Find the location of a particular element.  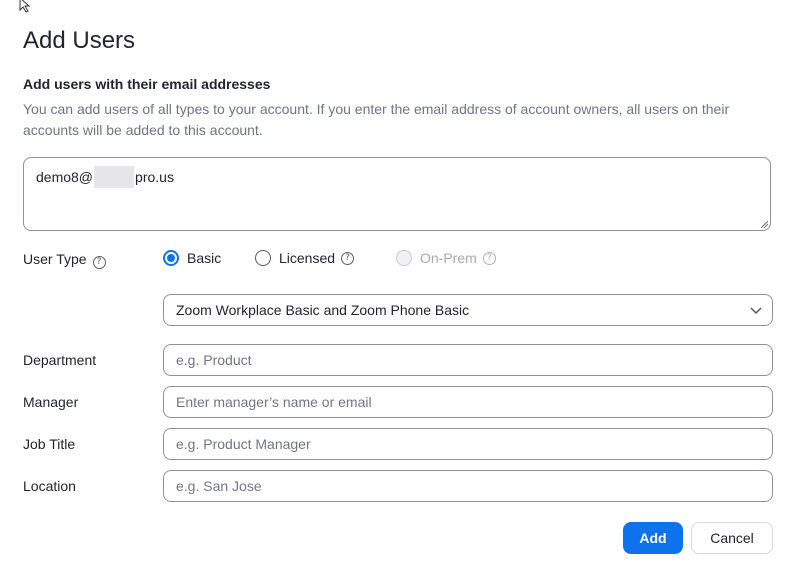

location-label: Location is located at coordinates (49, 486).